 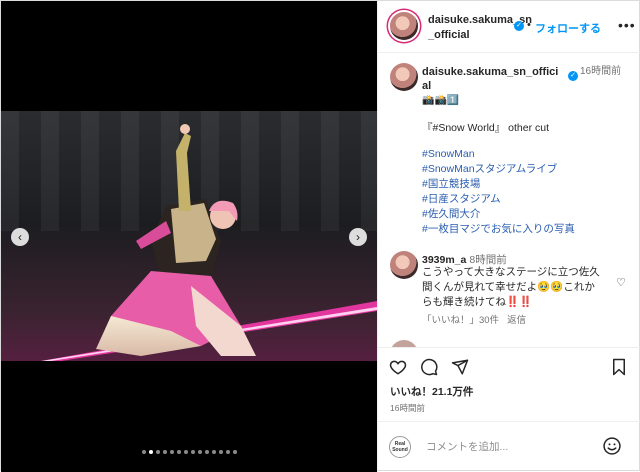 I want to click on next-comment-avatar, so click(x=404, y=343).